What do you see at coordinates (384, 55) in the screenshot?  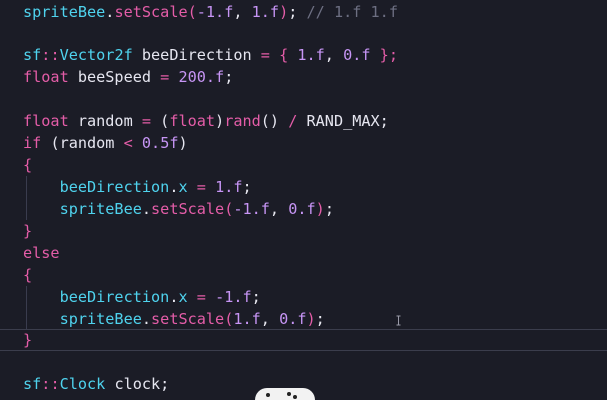 I see `token: };` at bounding box center [384, 55].